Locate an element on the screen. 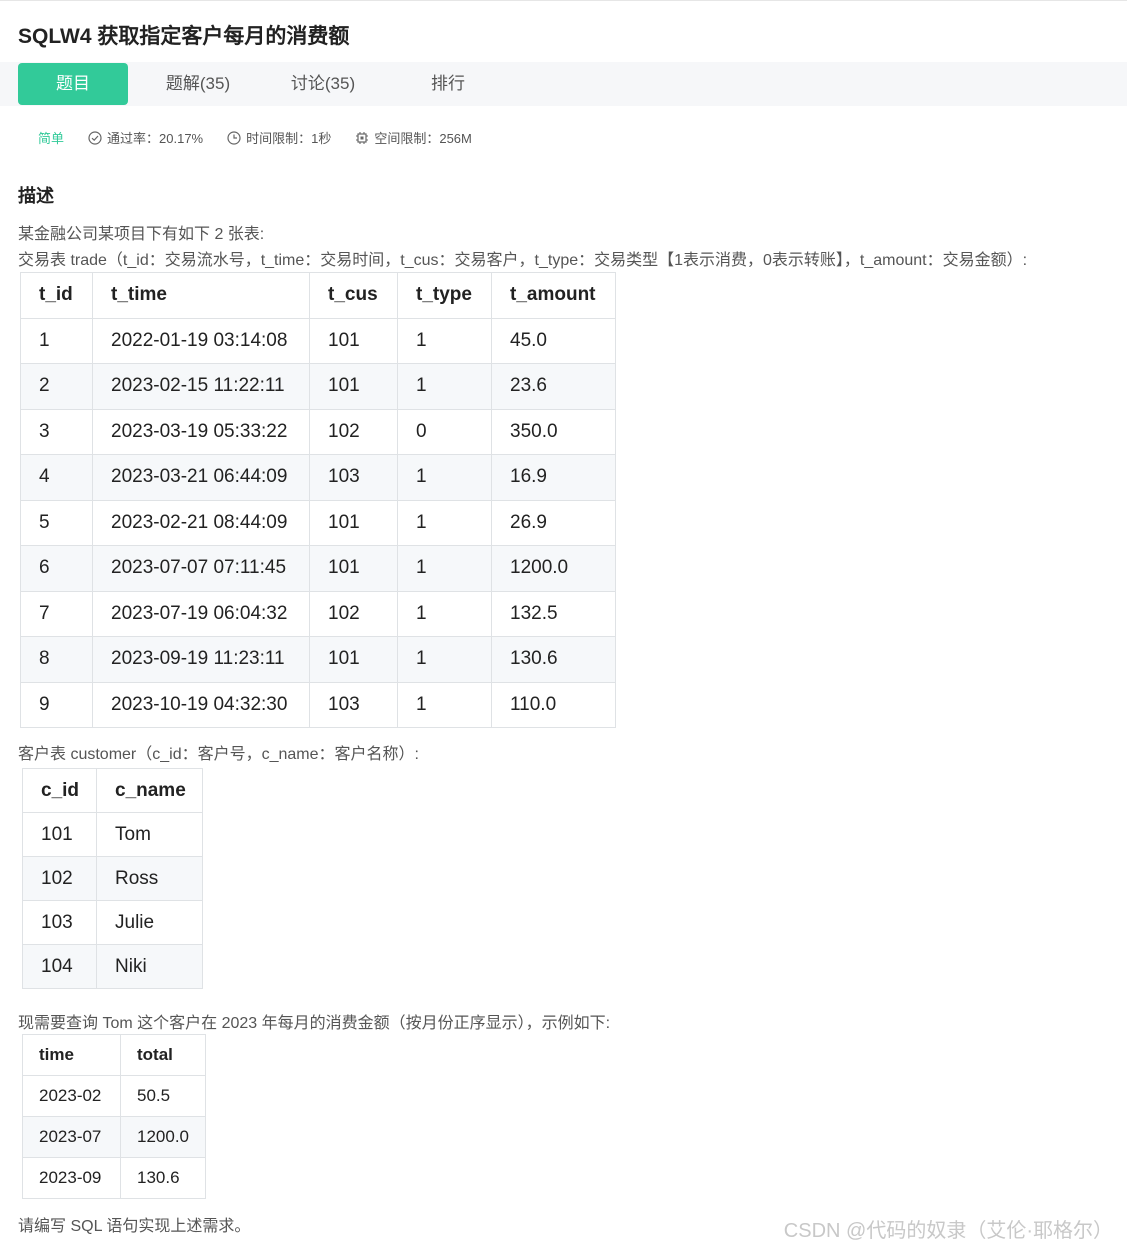  table-cell: 2022-01-19 03:14:08 is located at coordinates (201, 340).